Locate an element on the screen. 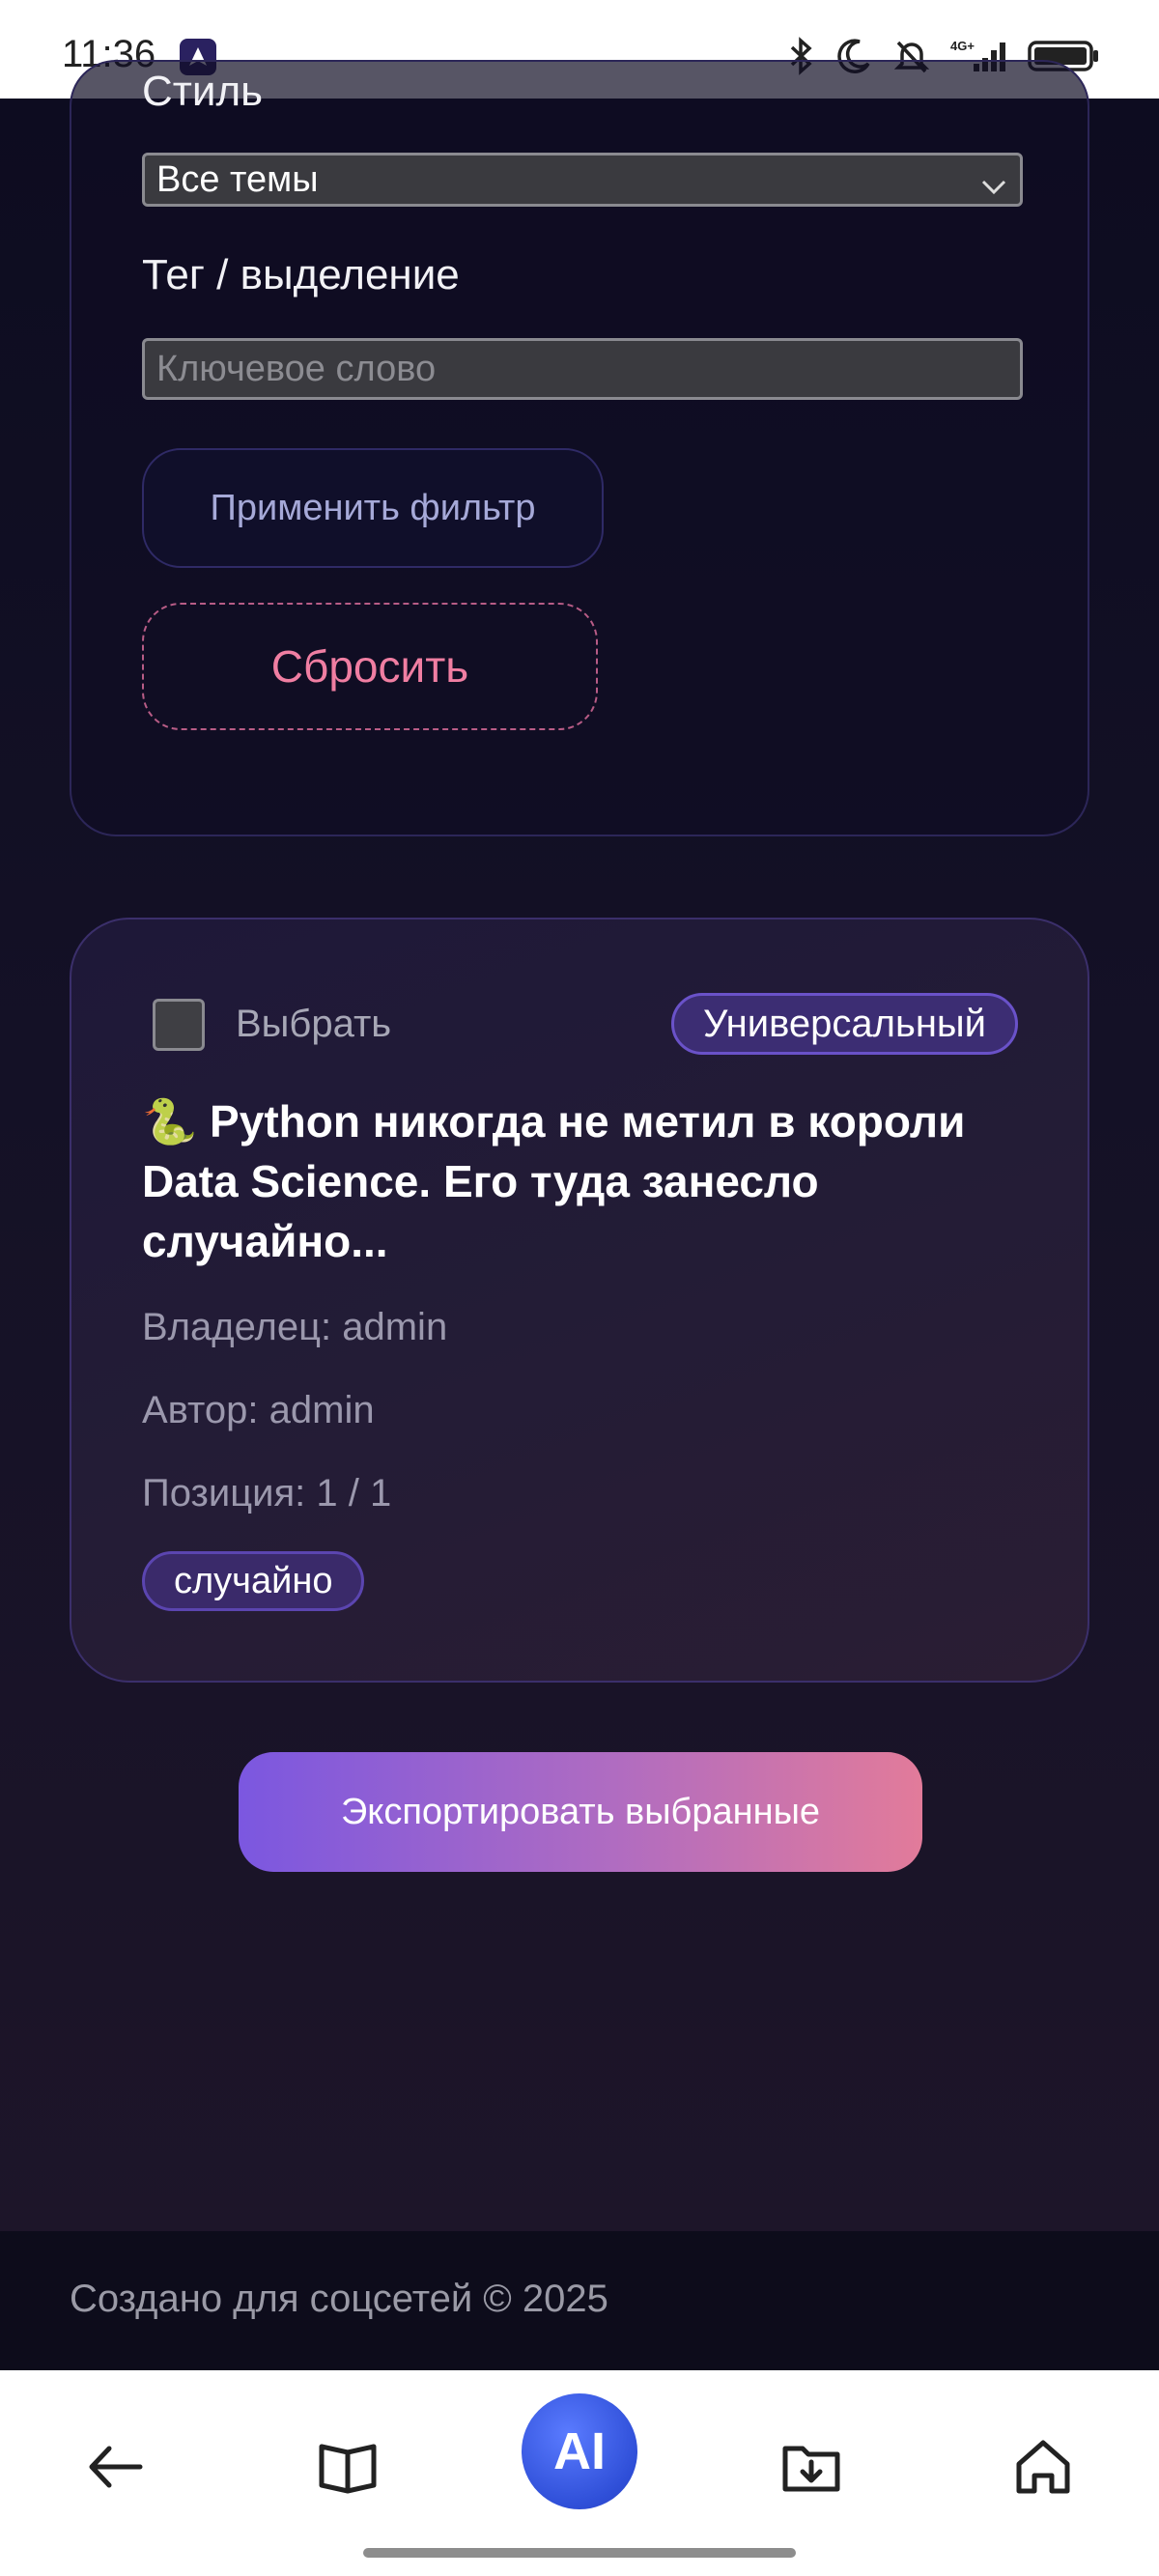 The height and width of the screenshot is (2576, 1159). home-icon is located at coordinates (1043, 2469).